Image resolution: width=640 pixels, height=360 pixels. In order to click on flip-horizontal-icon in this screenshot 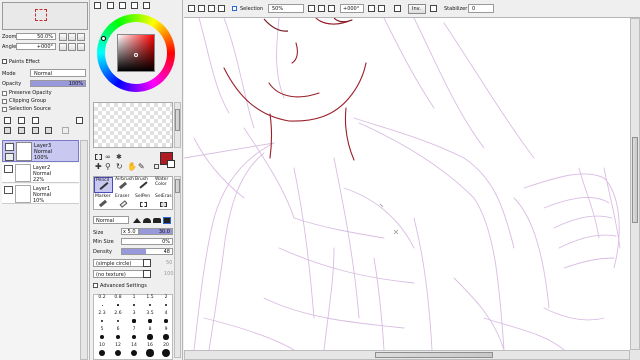, I will do `click(397, 8)`.